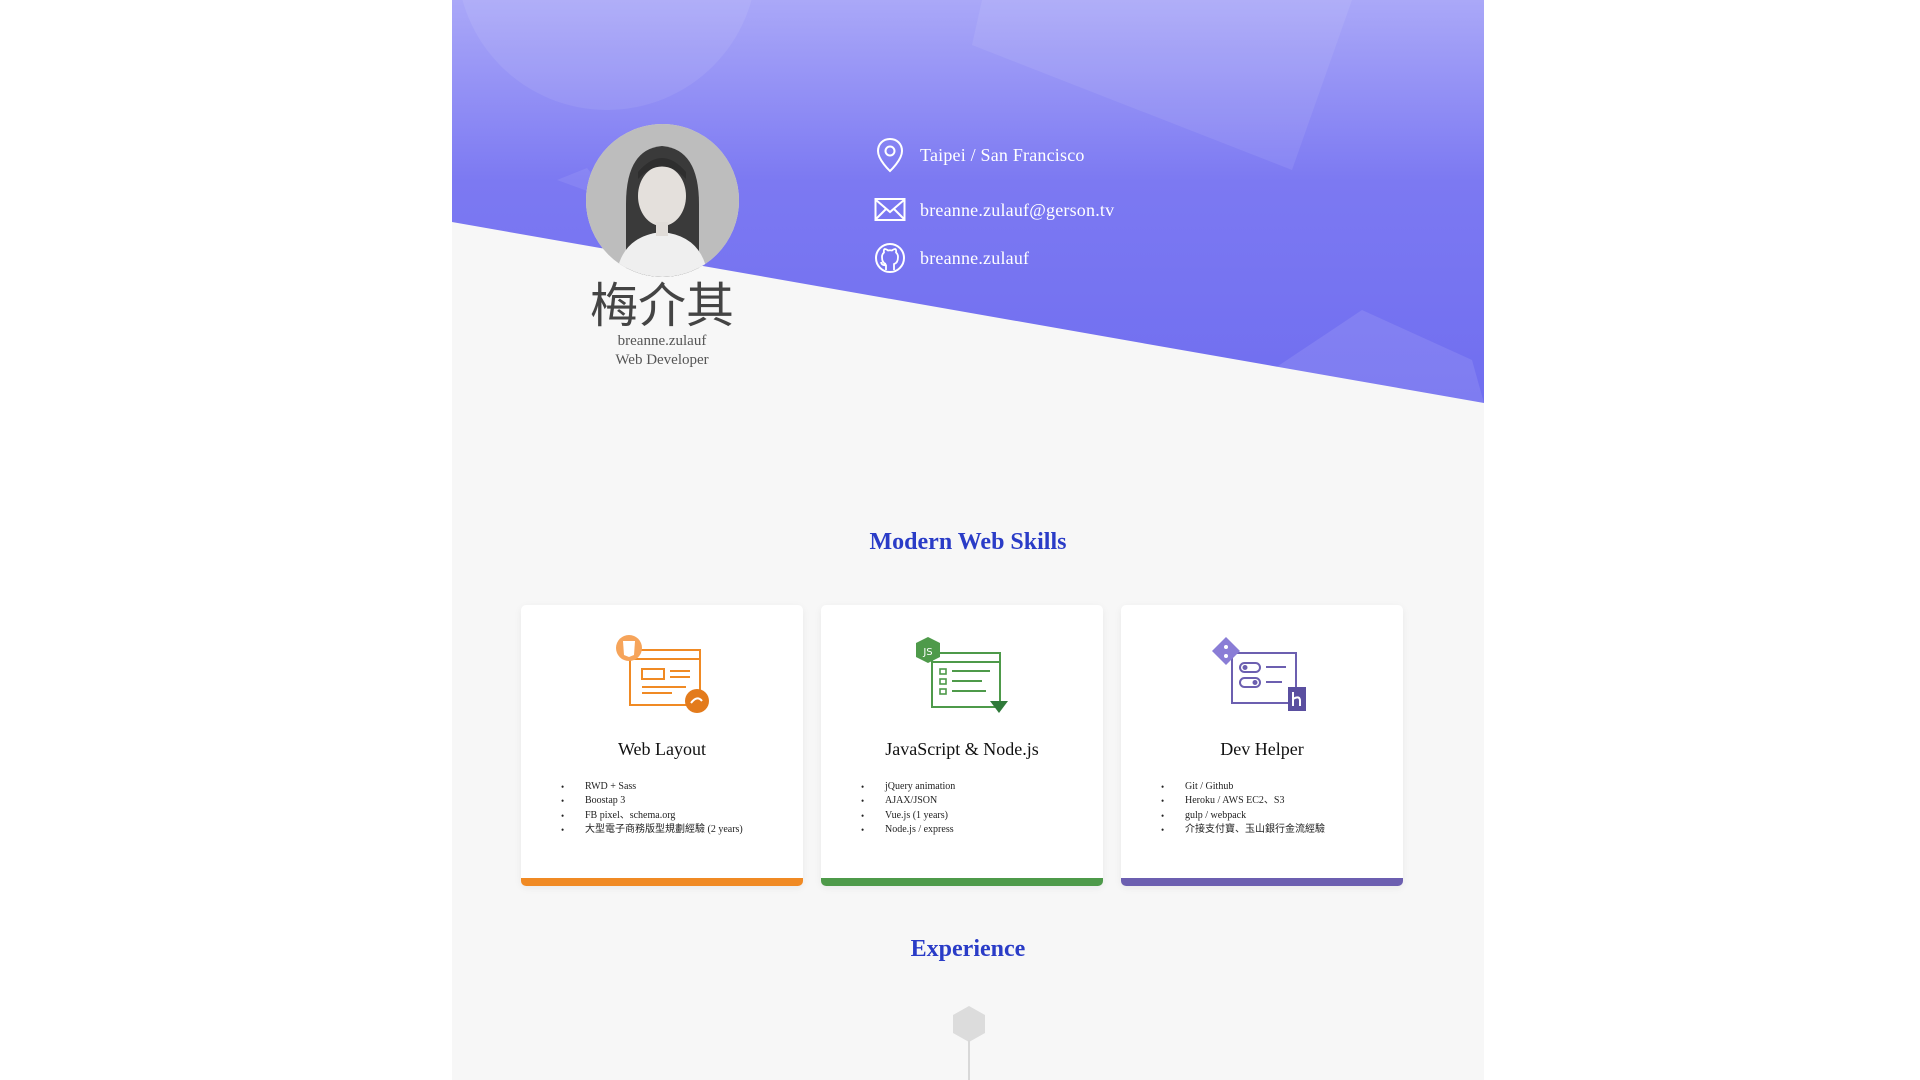  Describe the element at coordinates (969, 1024) in the screenshot. I see `timeline-hexagon-marker` at that location.